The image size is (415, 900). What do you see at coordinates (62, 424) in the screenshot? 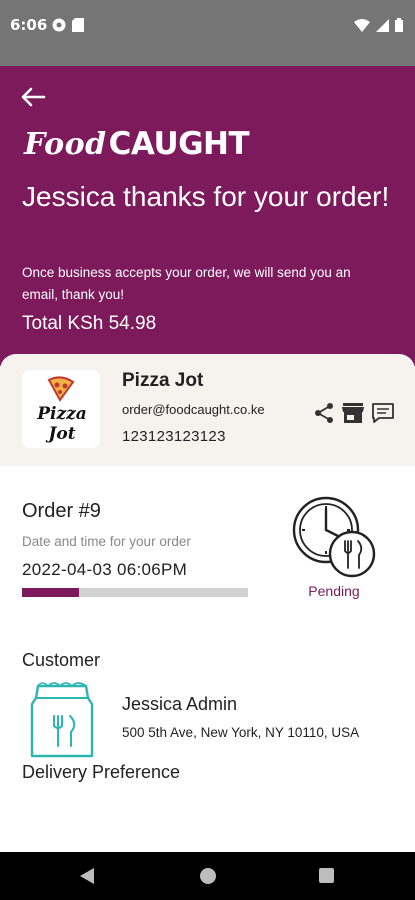
I see `business-logo-text: Pizza Jot` at bounding box center [62, 424].